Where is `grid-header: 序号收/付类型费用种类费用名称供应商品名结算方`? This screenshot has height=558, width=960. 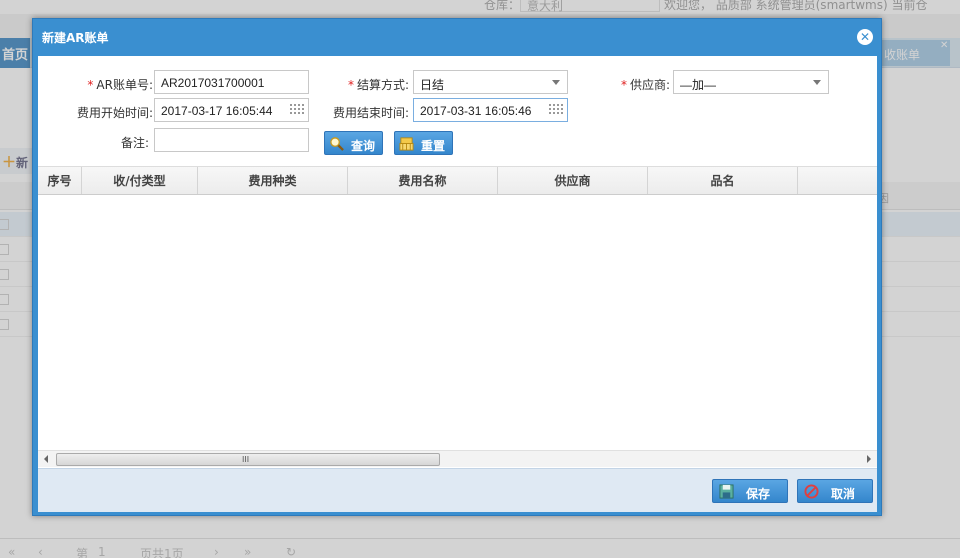 grid-header: 序号收/付类型费用种类费用名称供应商品名结算方 is located at coordinates (457, 181).